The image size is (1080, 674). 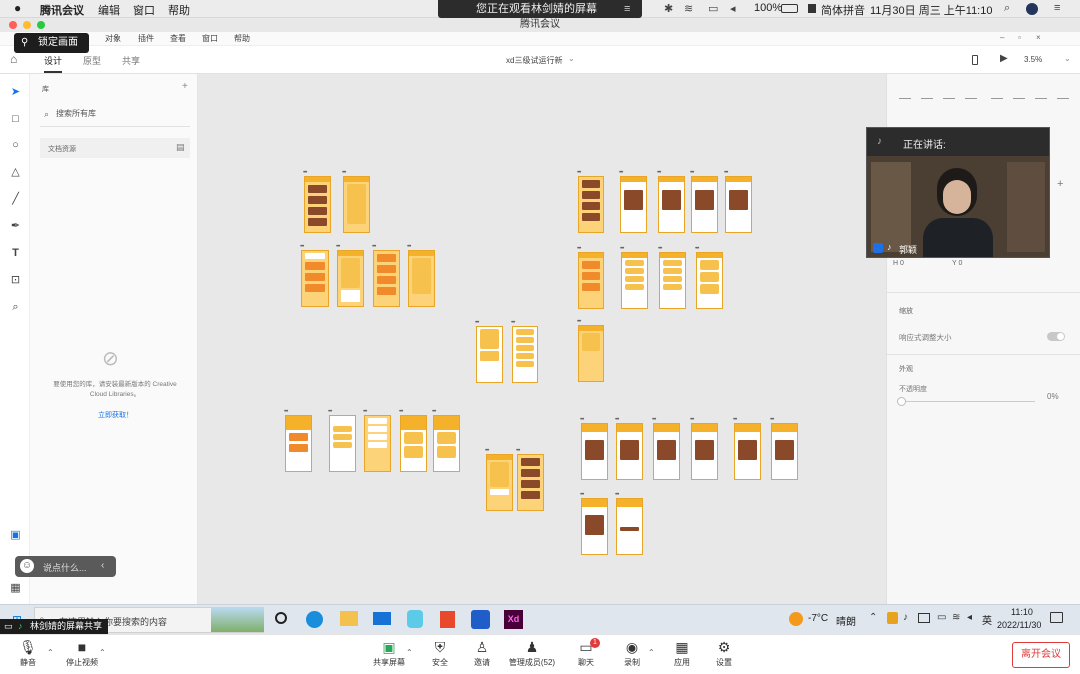 What do you see at coordinates (1056, 336) in the screenshot?
I see `responsive-resize-toggle` at bounding box center [1056, 336].